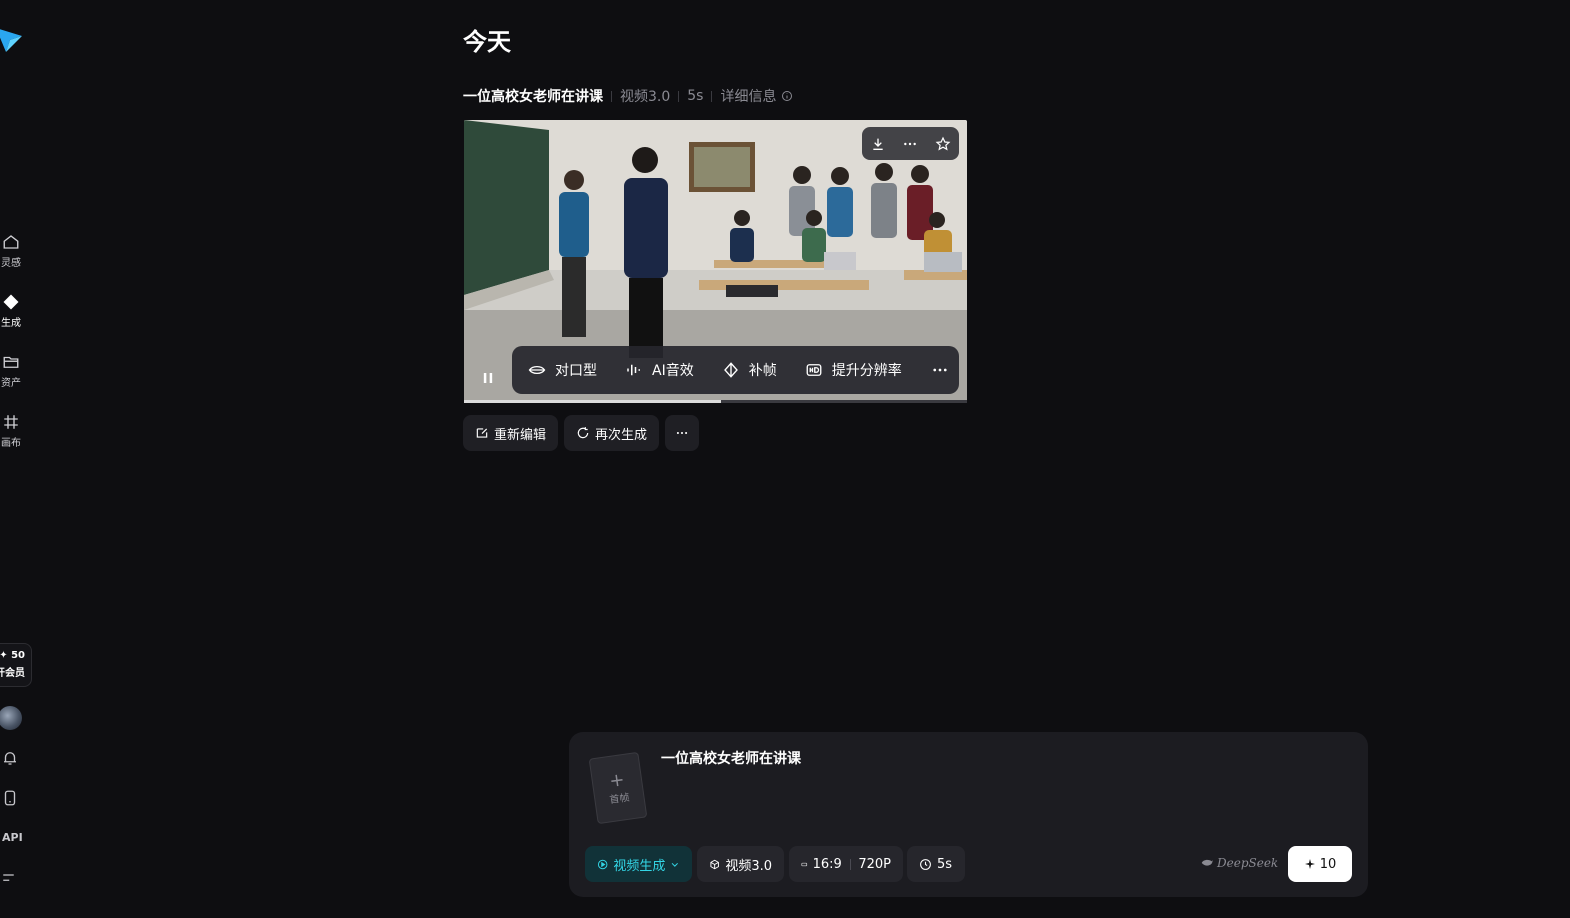 The height and width of the screenshot is (918, 1570). What do you see at coordinates (675, 864) in the screenshot?
I see `chevron-down-icon` at bounding box center [675, 864].